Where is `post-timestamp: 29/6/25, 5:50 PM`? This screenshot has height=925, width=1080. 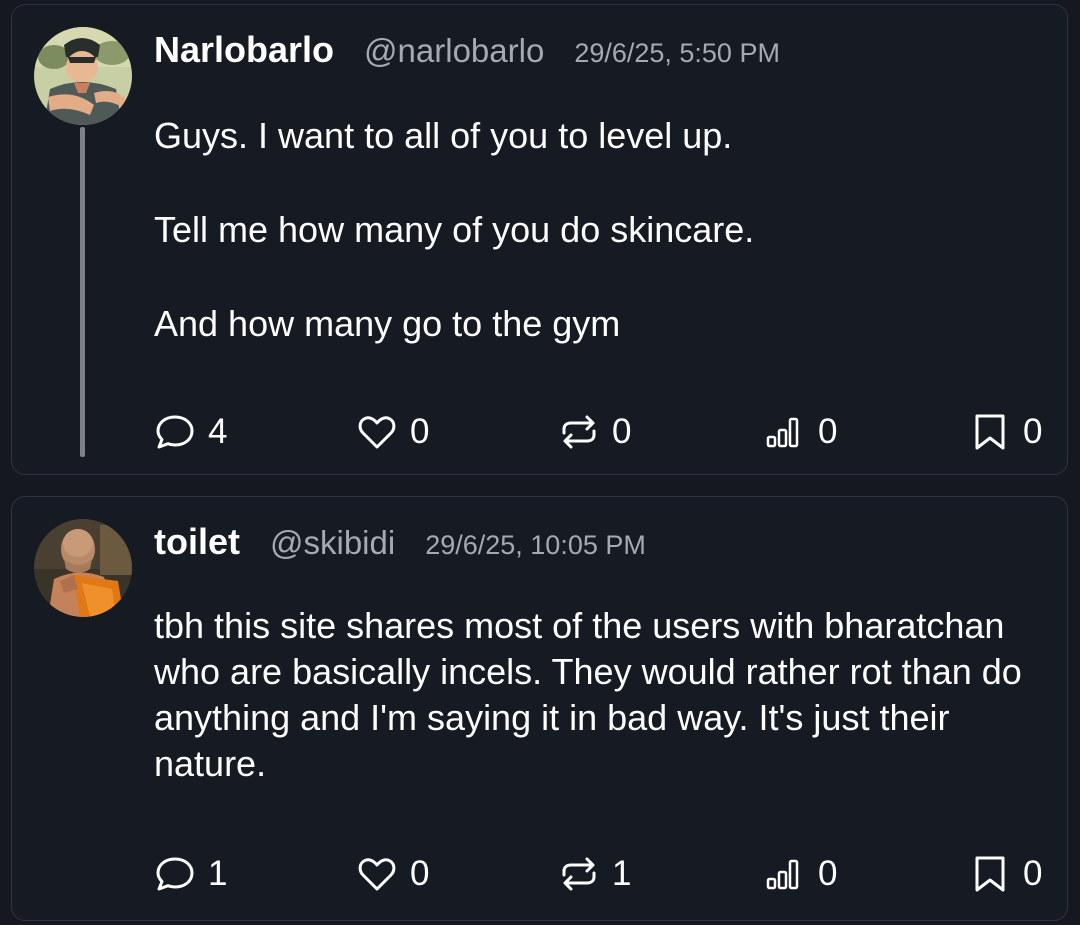 post-timestamp: 29/6/25, 5:50 PM is located at coordinates (677, 53).